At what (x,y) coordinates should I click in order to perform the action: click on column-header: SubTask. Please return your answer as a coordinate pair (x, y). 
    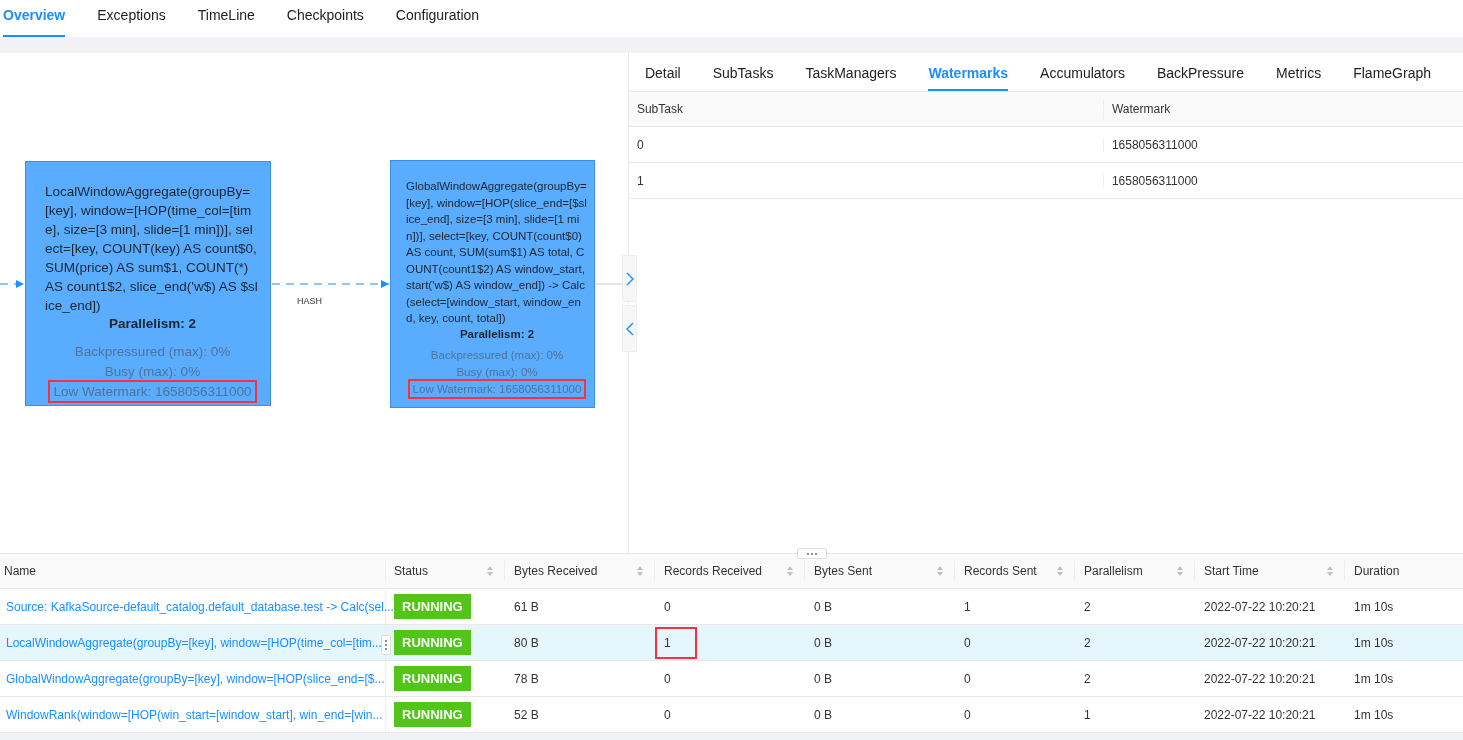
    Looking at the image, I should click on (866, 109).